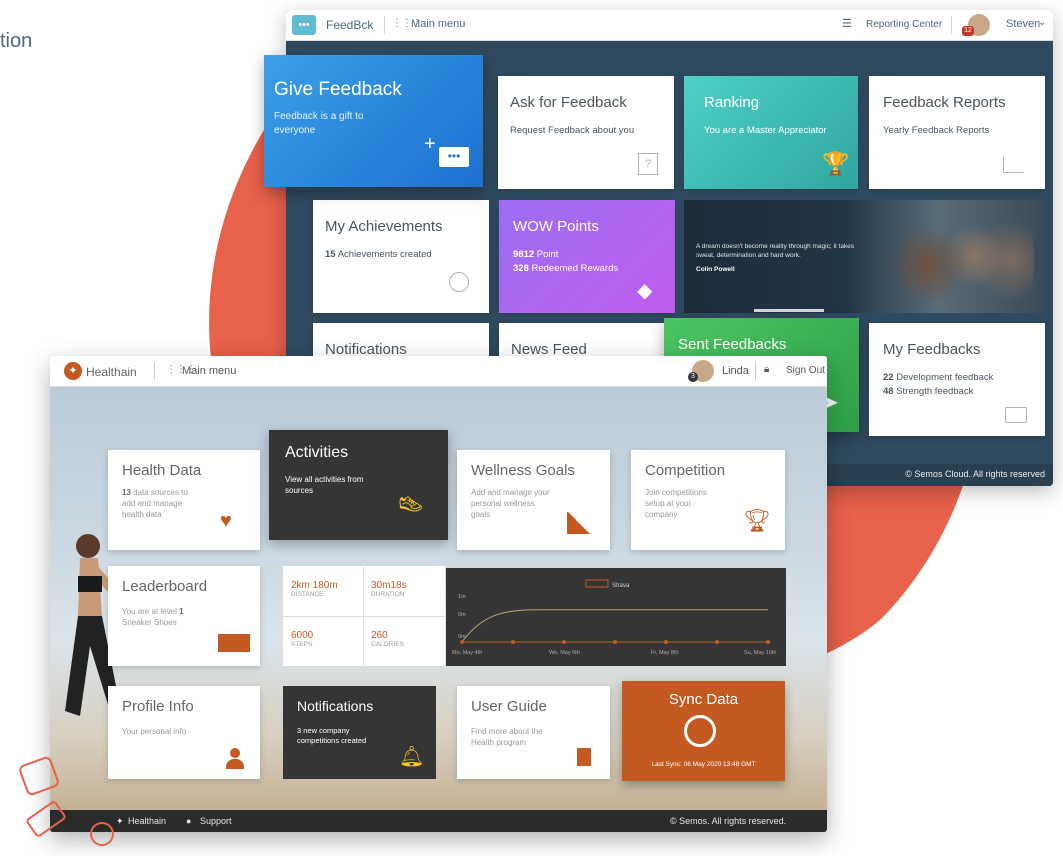 This screenshot has width=1063, height=856. Describe the element at coordinates (732, 102) in the screenshot. I see `tile-title: Ranking` at that location.